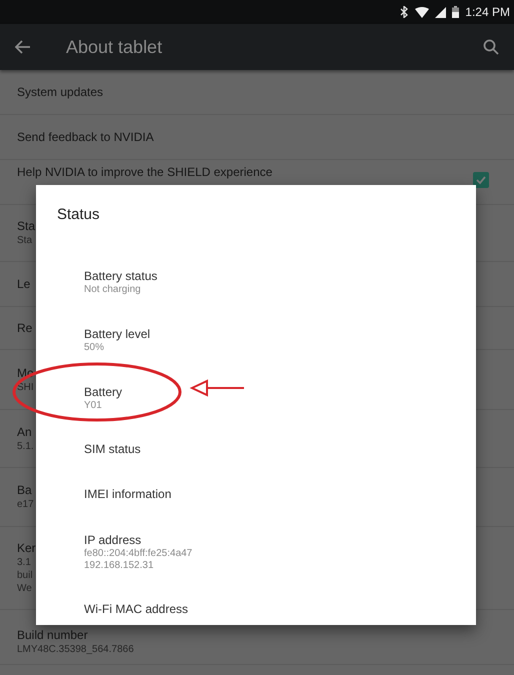  Describe the element at coordinates (24, 328) in the screenshot. I see `setting-title: Re` at that location.